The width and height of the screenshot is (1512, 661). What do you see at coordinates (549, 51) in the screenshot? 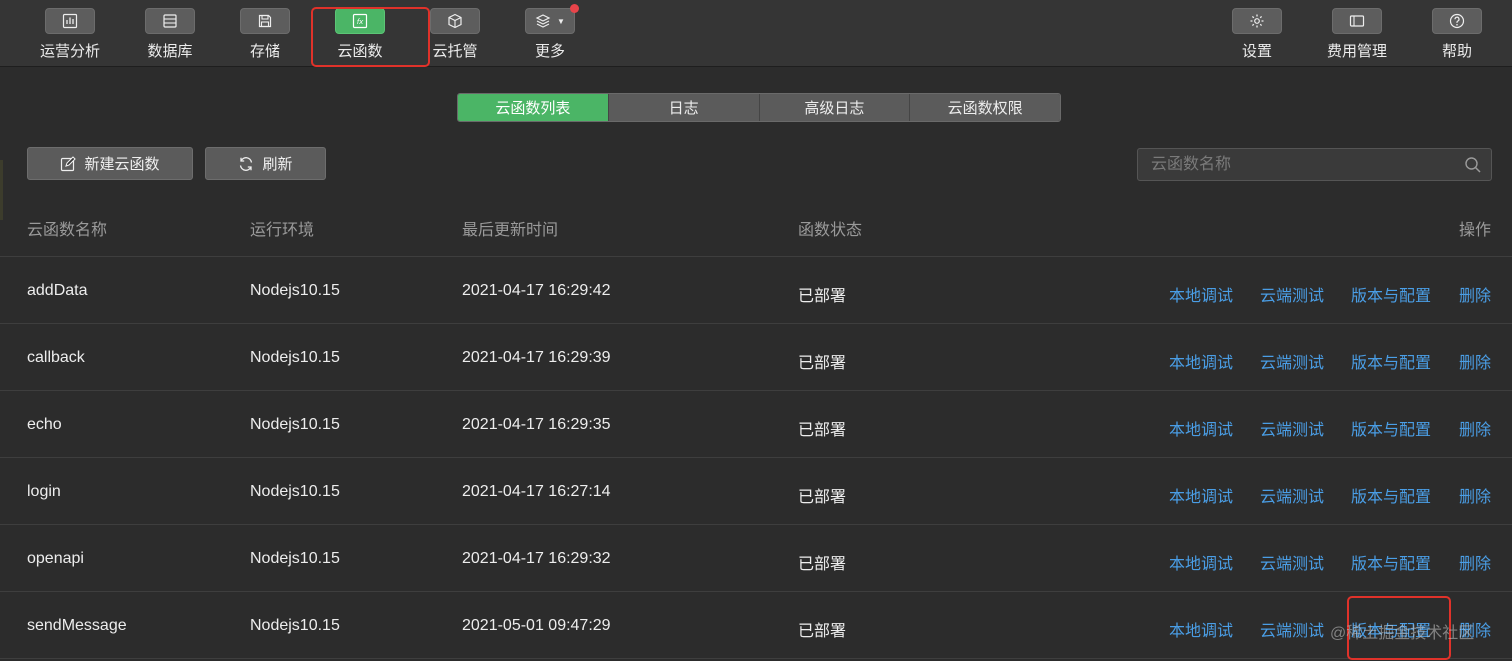
I see `toolbar-item-label: 更多` at bounding box center [549, 51].